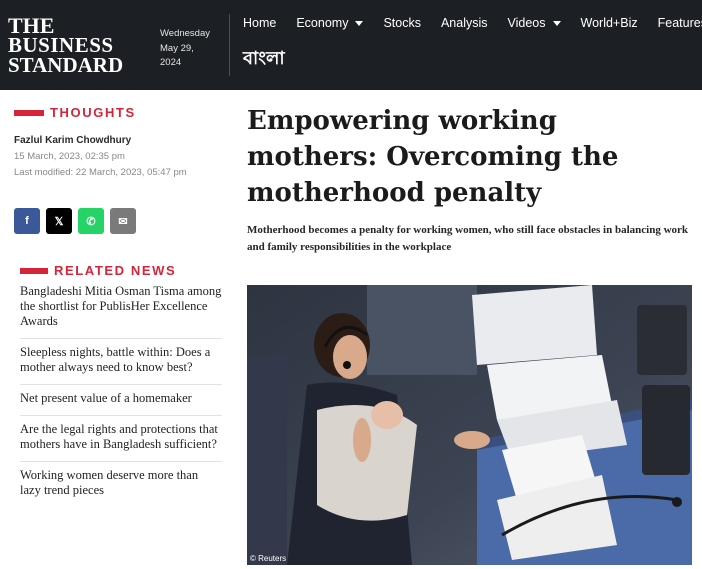  Describe the element at coordinates (29, 112) in the screenshot. I see `section-marker` at that location.